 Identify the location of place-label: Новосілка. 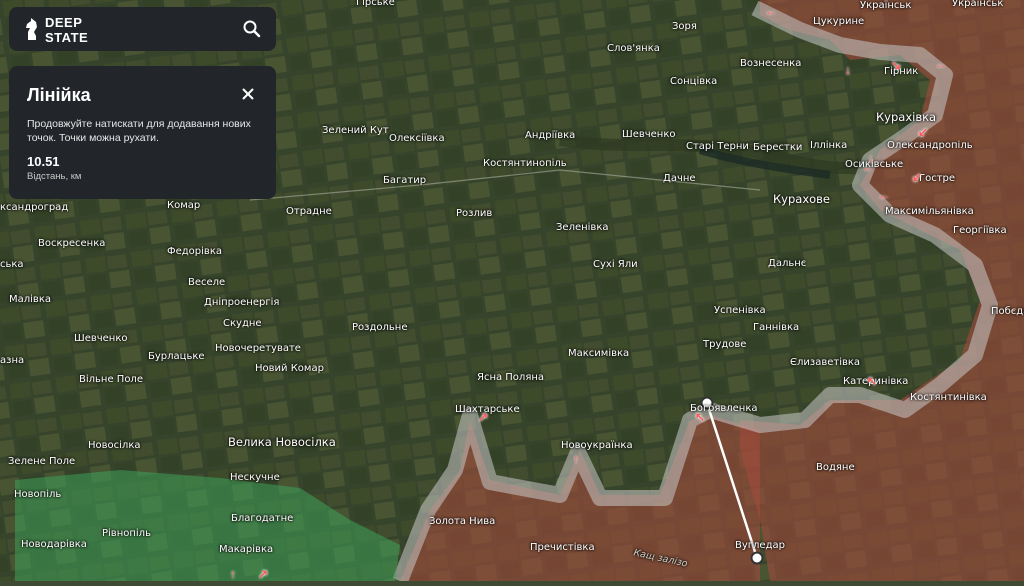
(114, 445).